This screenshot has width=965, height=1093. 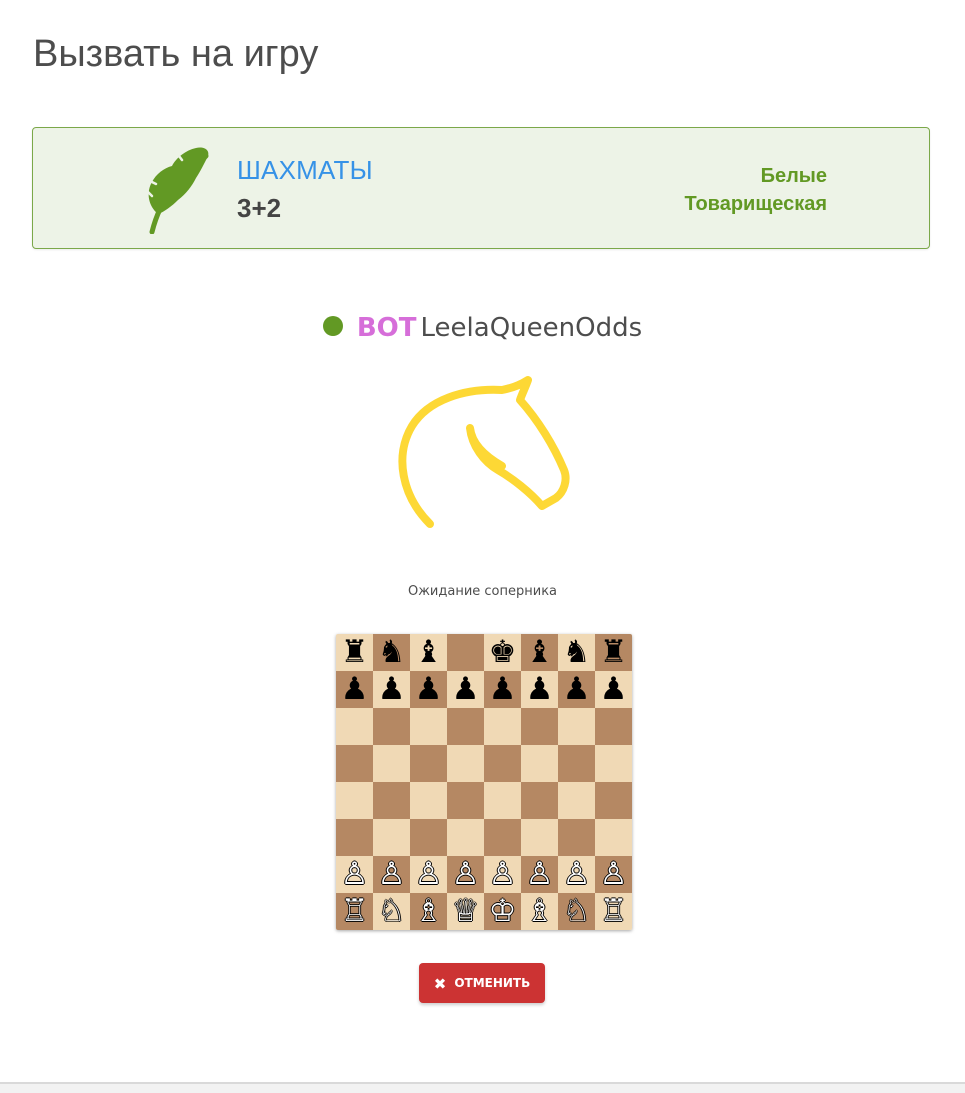 I want to click on color-label: Белые, so click(x=793, y=176).